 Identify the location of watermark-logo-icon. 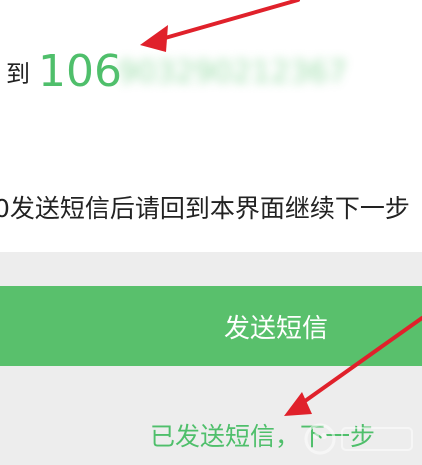
(358, 439).